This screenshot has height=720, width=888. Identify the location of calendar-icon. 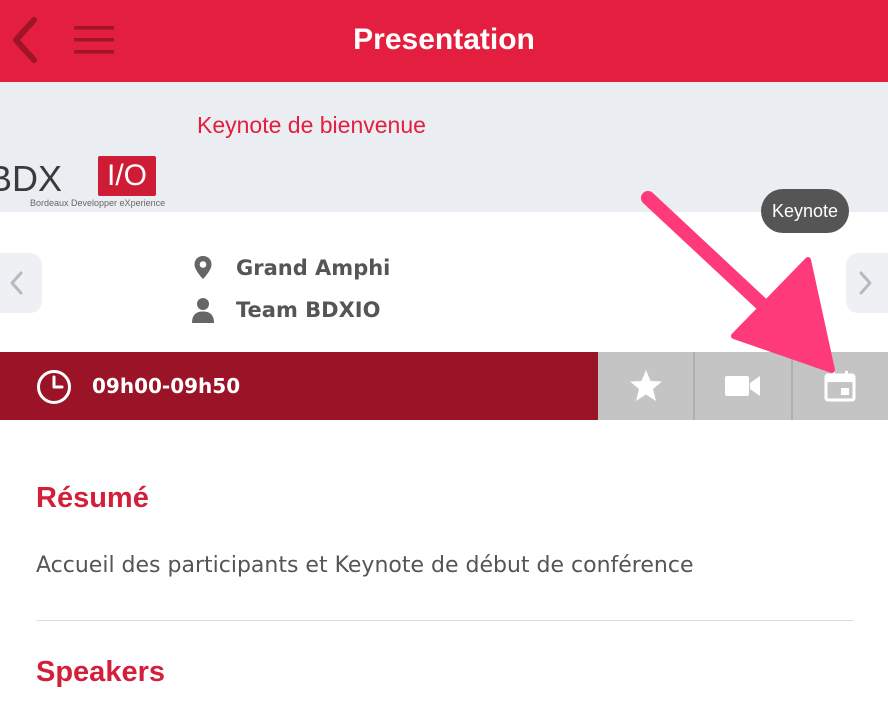
(840, 386).